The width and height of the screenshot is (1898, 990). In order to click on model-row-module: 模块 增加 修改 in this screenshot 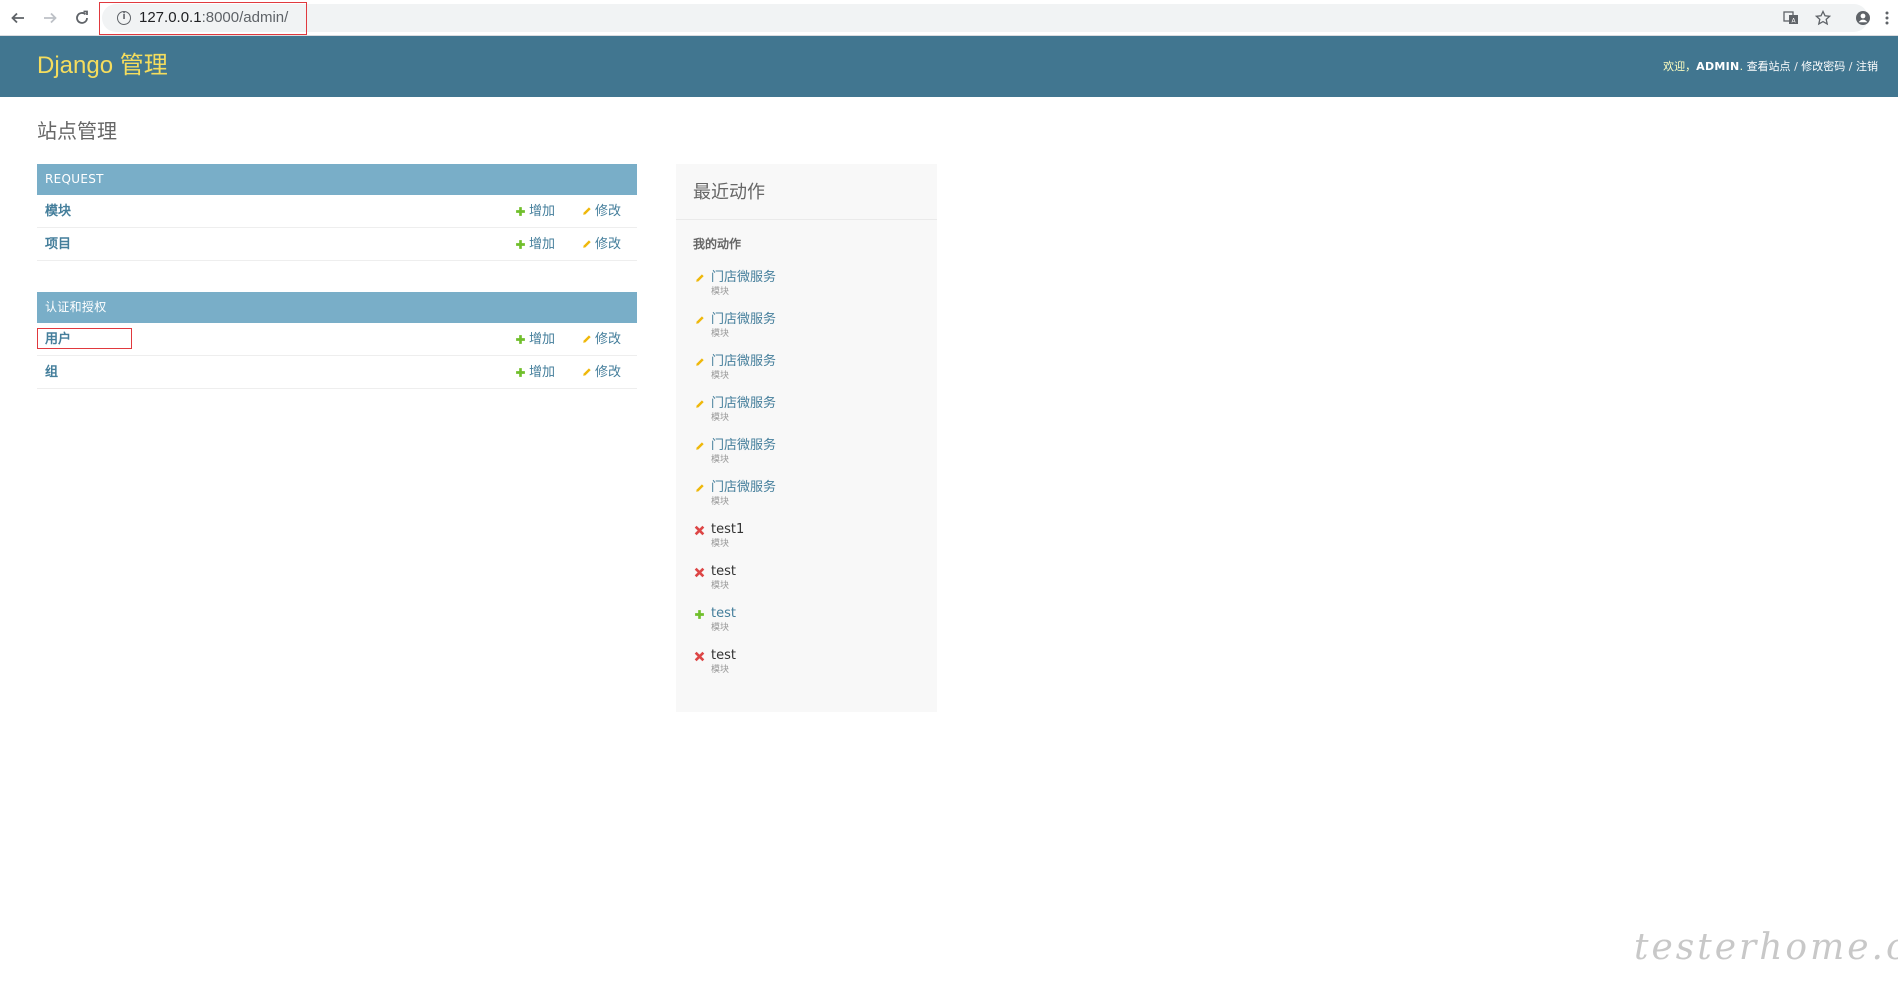, I will do `click(337, 211)`.